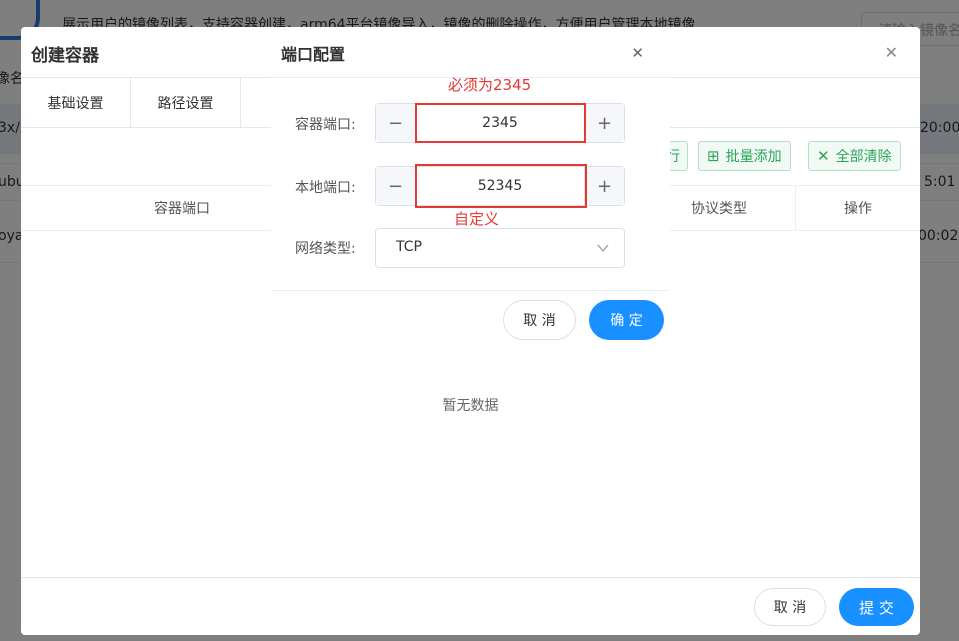 Image resolution: width=959 pixels, height=641 pixels. I want to click on container-port-input: 2345, so click(500, 123).